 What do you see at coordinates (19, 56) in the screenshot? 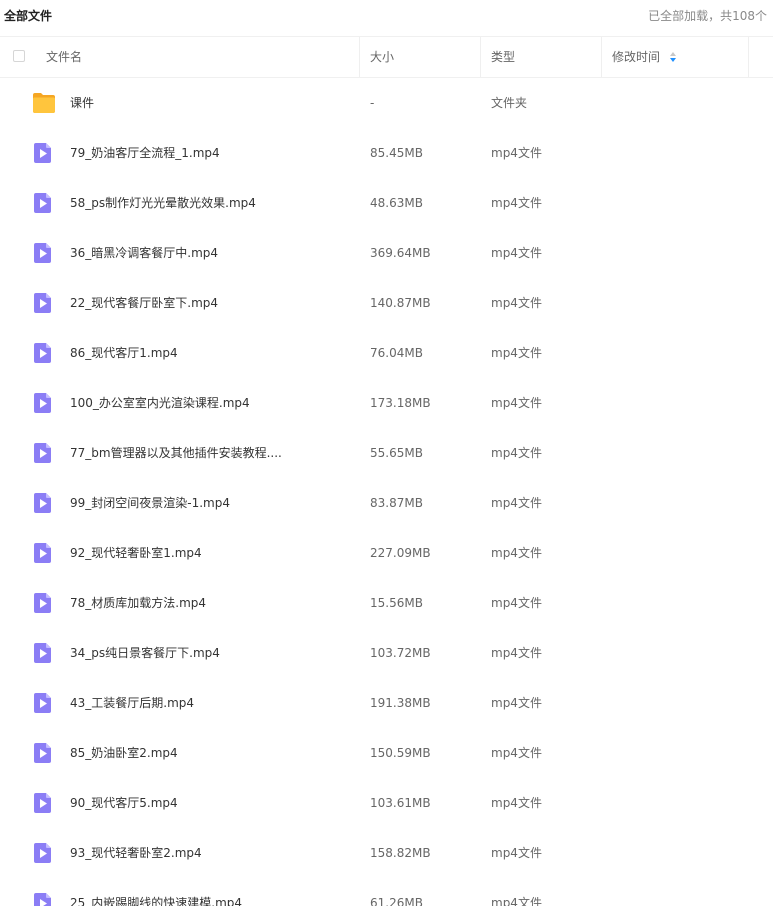
I see `select-all-checkbox` at bounding box center [19, 56].